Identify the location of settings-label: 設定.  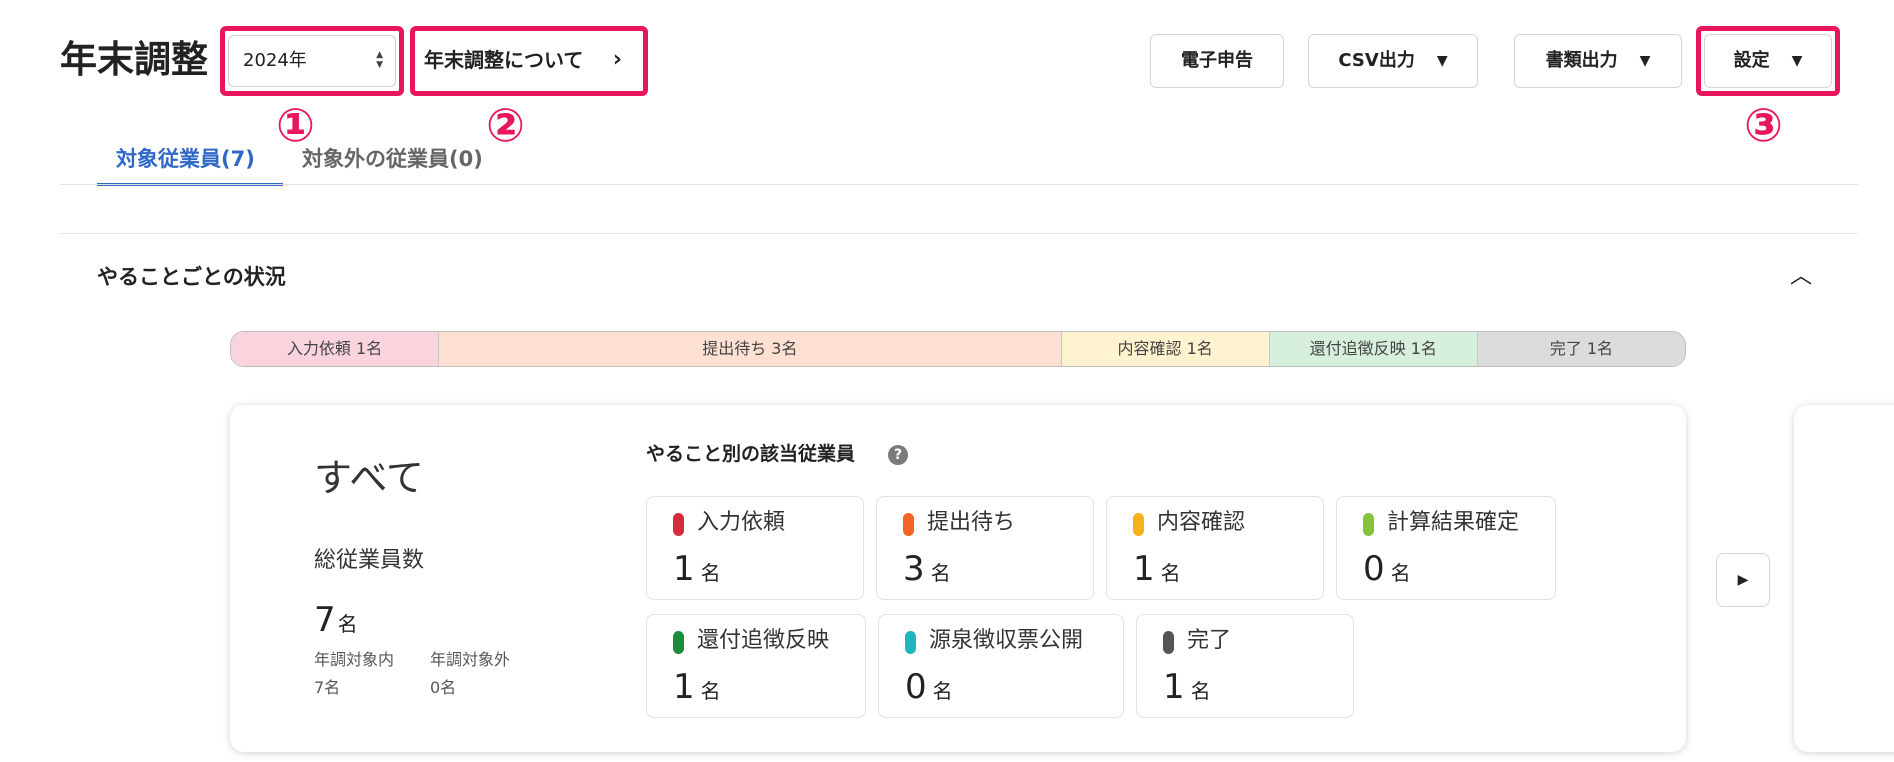
(1751, 60).